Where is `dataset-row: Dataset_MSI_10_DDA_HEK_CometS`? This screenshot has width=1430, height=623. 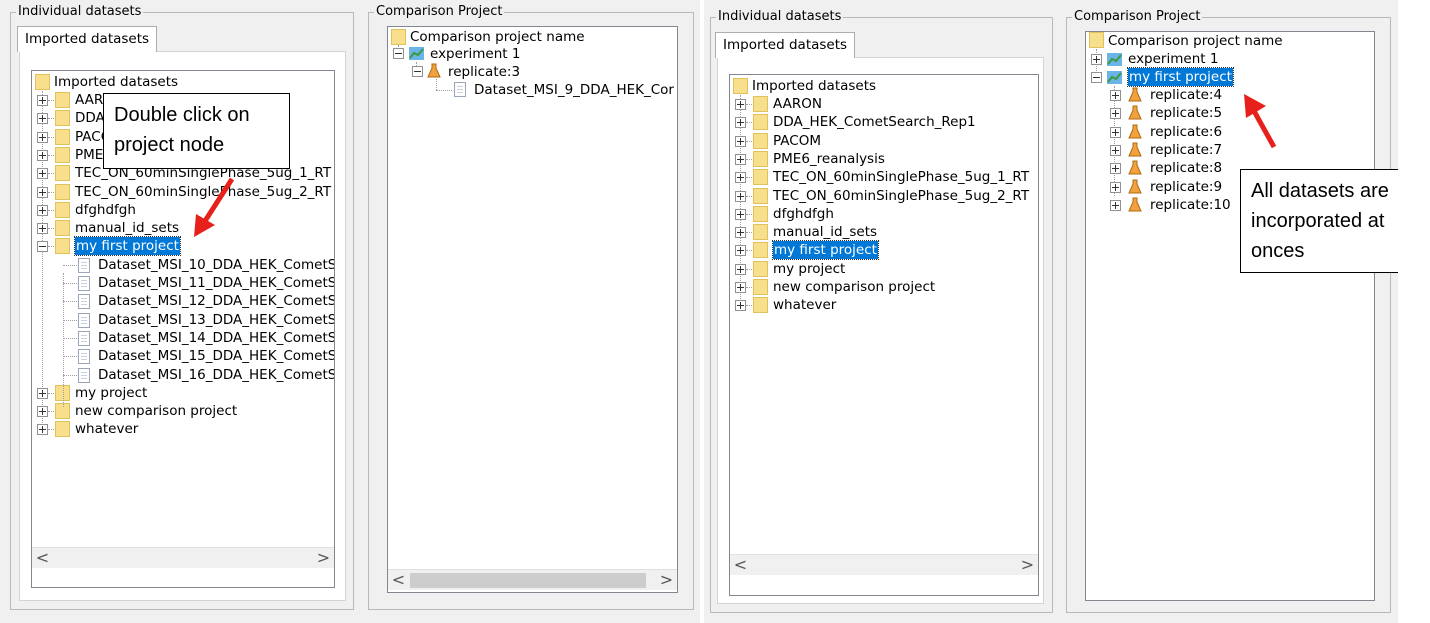
dataset-row: Dataset_MSI_10_DDA_HEK_CometS is located at coordinates (183, 265).